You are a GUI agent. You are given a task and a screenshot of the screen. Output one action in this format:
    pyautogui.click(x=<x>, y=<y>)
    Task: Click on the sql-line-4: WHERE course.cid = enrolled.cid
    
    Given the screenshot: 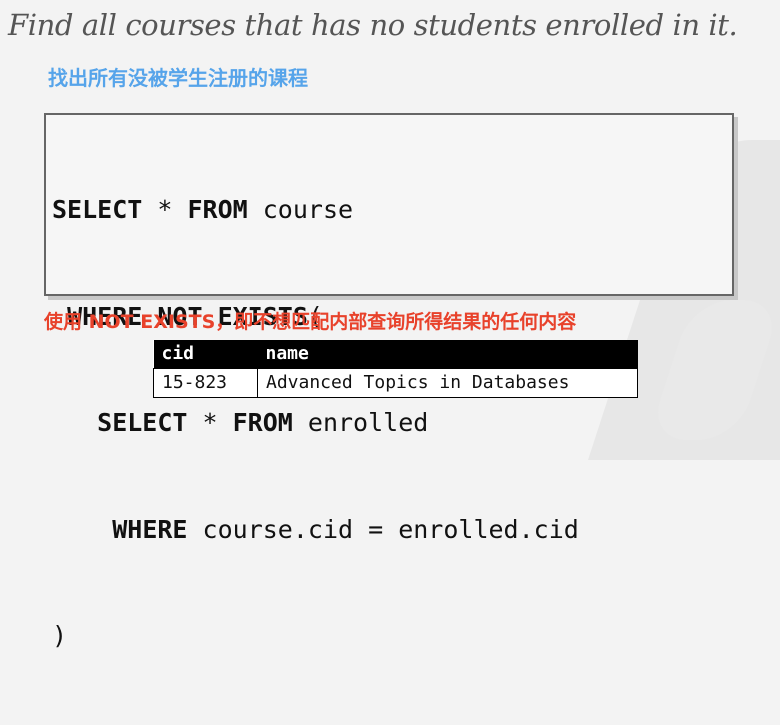 What is the action you would take?
    pyautogui.click(x=315, y=530)
    